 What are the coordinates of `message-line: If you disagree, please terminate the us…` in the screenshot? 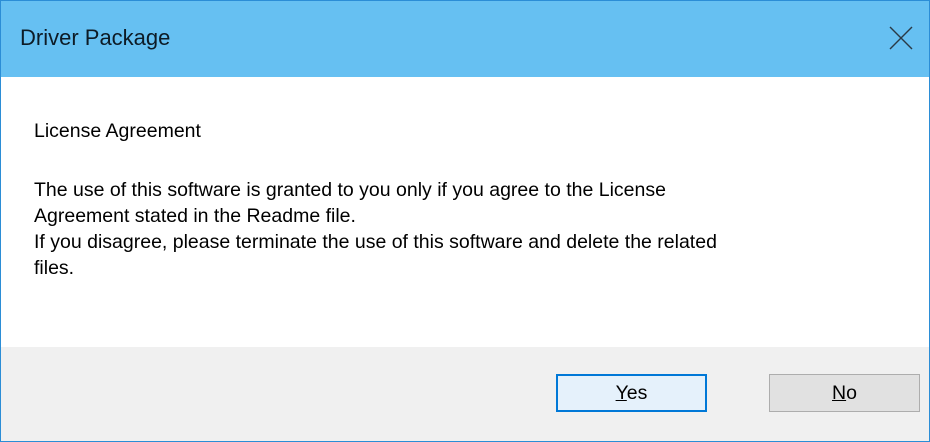 It's located at (375, 242).